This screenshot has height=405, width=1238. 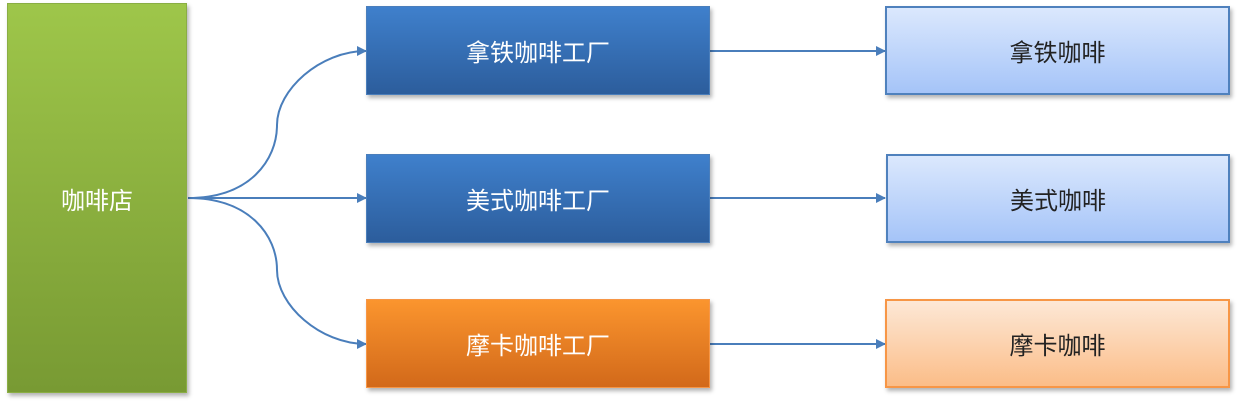 I want to click on americano-product-label: 美式咖啡, so click(x=1058, y=201).